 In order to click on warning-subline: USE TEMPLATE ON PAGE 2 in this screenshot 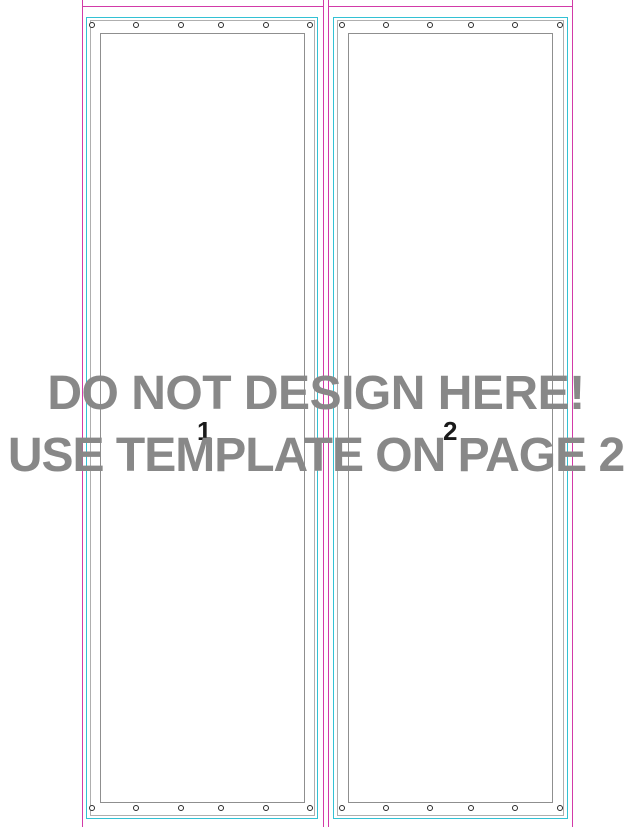, I will do `click(316, 455)`.